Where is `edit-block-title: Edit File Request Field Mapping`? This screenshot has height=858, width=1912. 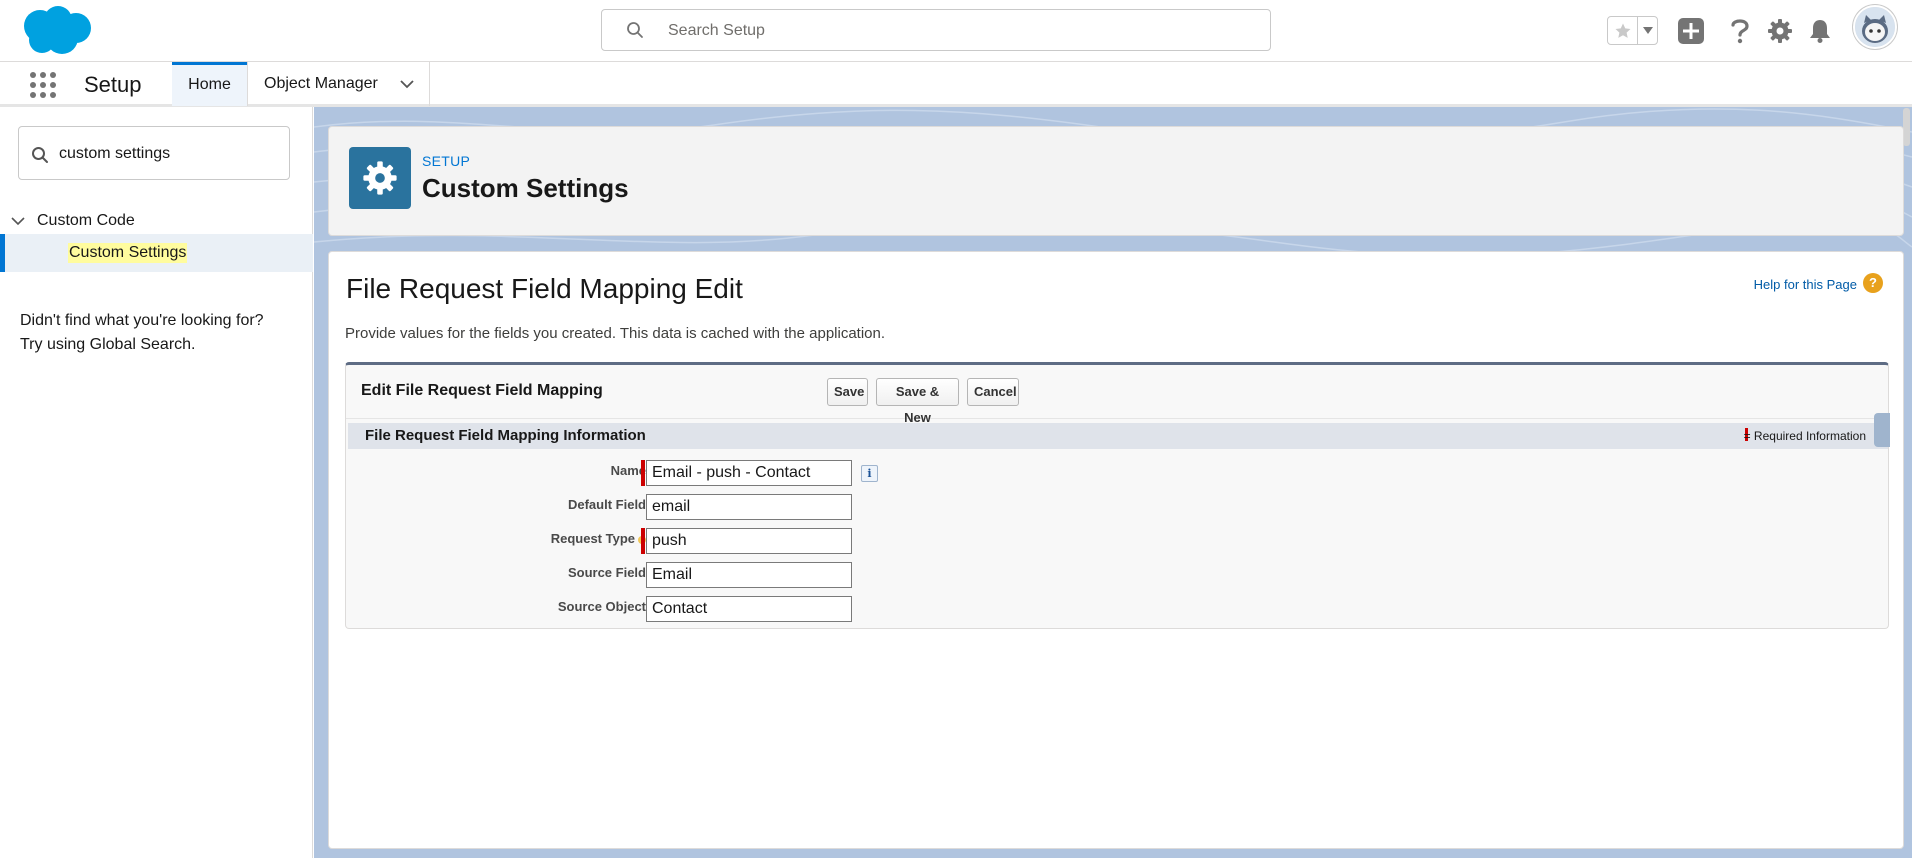 edit-block-title: Edit File Request Field Mapping is located at coordinates (482, 390).